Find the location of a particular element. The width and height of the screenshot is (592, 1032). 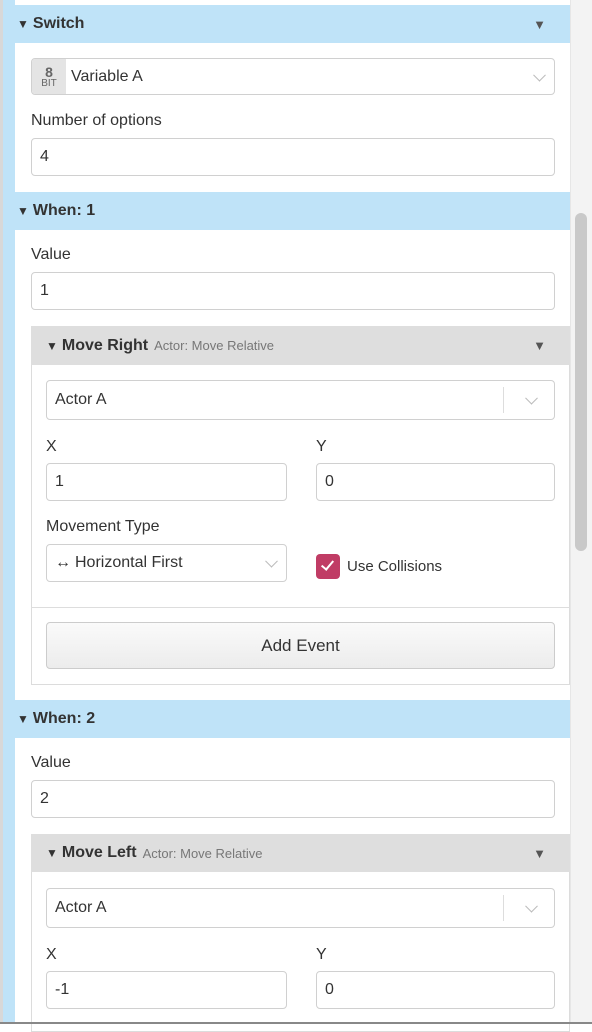

switch-header: ▼ Switch ▼ is located at coordinates (286, 24).